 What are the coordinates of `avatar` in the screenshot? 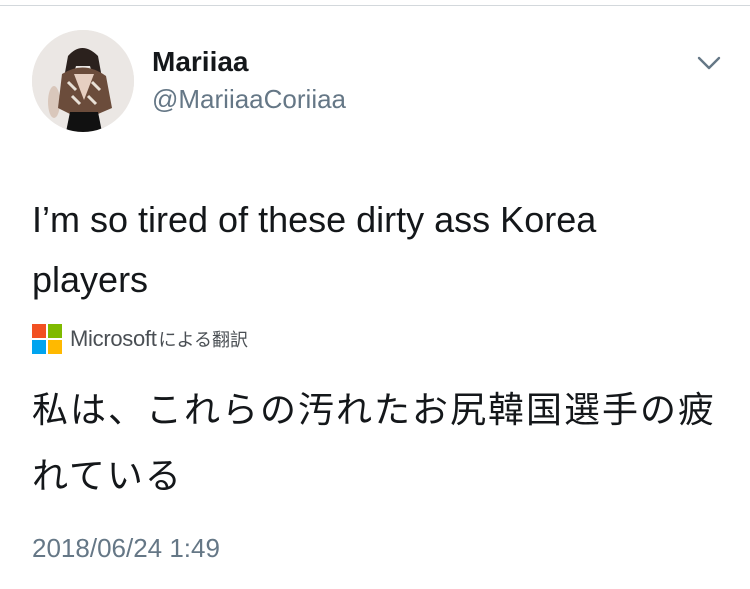 It's located at (83, 81).